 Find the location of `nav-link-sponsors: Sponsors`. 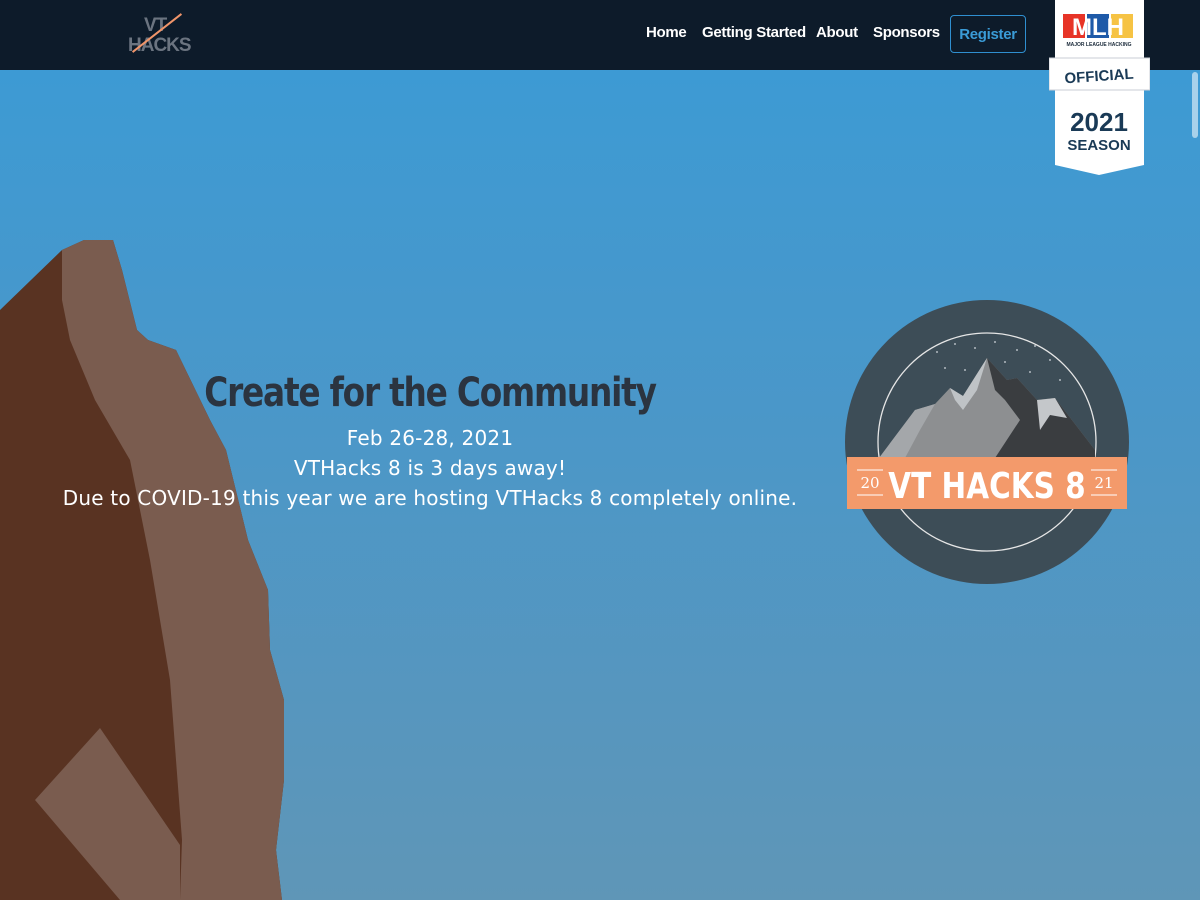

nav-link-sponsors: Sponsors is located at coordinates (906, 32).